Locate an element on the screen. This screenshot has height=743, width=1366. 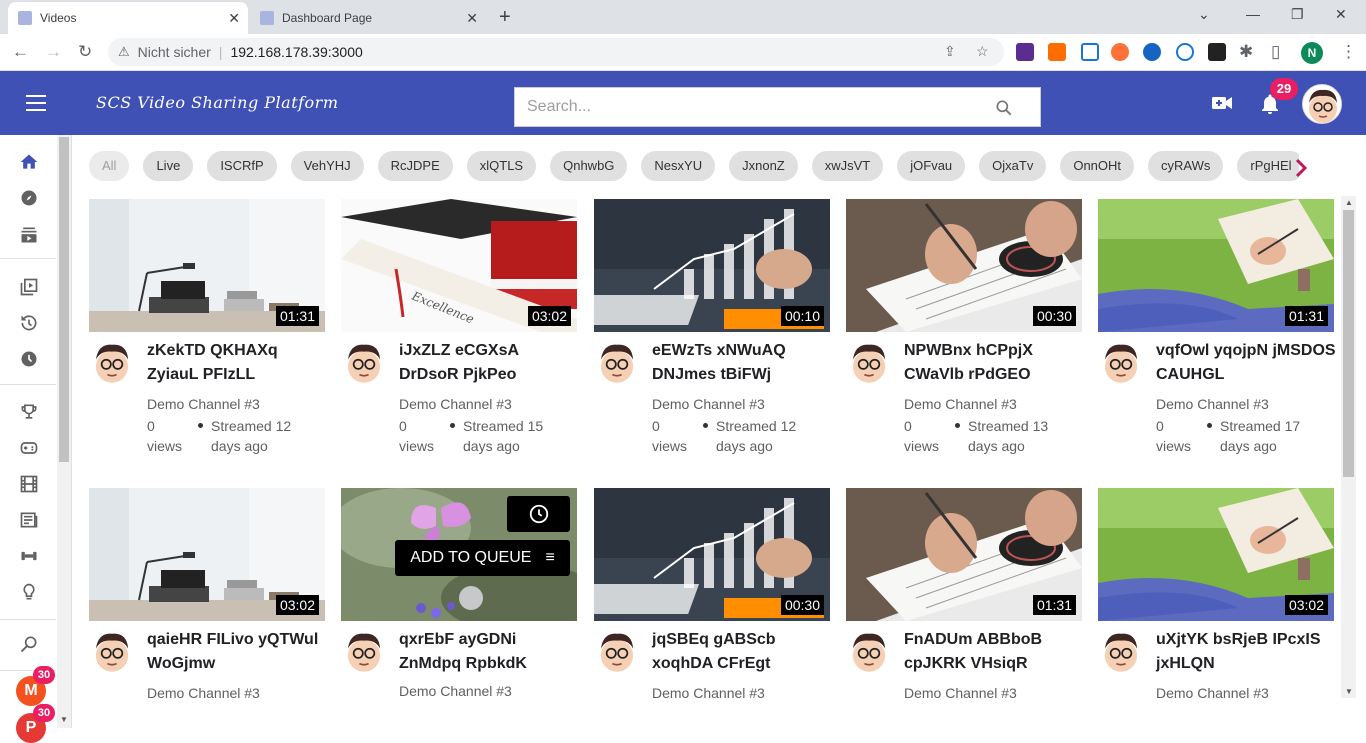
chip-rpghel: rPgHEl is located at coordinates (1268, 166).